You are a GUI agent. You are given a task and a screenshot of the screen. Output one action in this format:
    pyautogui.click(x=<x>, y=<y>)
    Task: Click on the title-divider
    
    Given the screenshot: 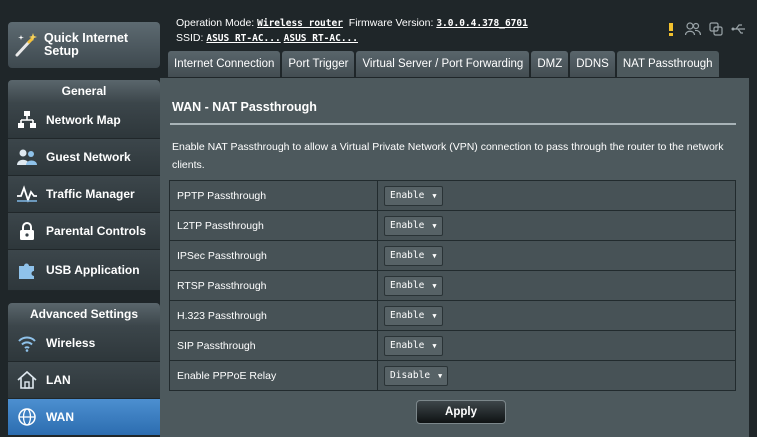 What is the action you would take?
    pyautogui.click(x=453, y=124)
    